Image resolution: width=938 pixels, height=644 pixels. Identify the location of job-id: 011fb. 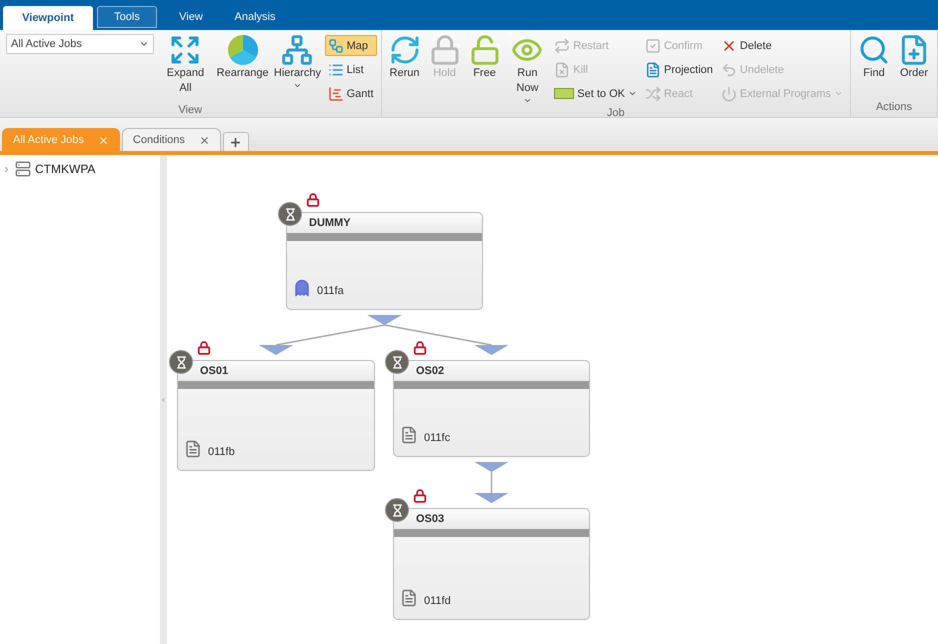
(221, 452).